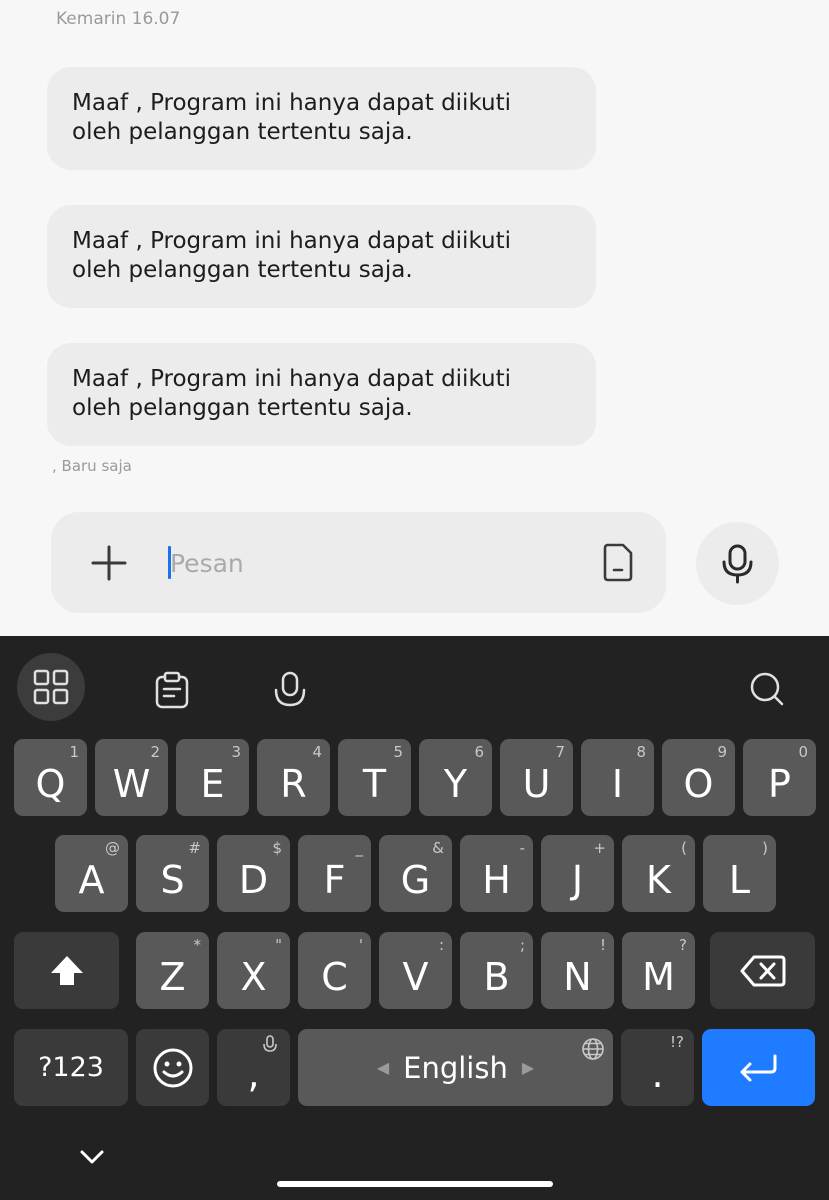  I want to click on key-g: & G, so click(415, 873).